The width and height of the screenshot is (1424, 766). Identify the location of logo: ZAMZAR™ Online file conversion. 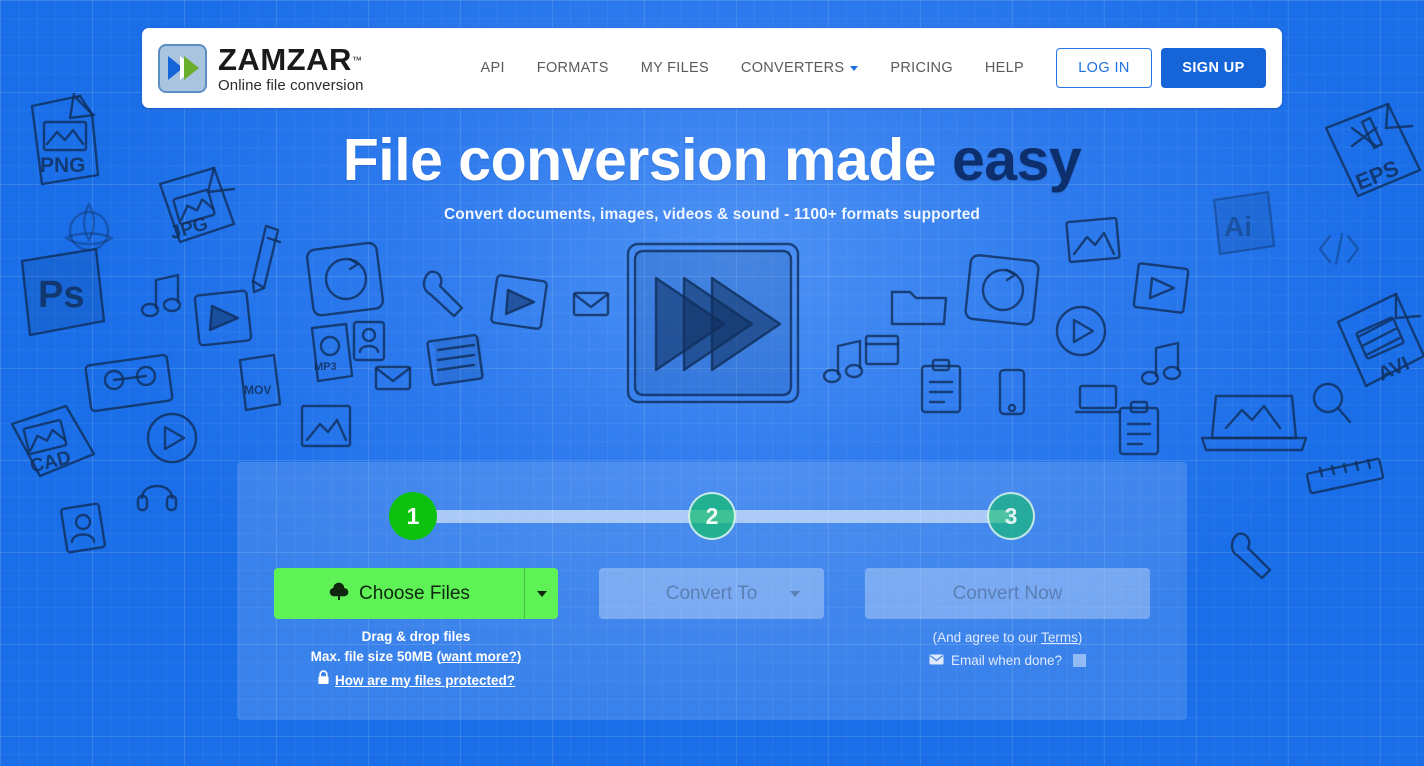
(261, 68).